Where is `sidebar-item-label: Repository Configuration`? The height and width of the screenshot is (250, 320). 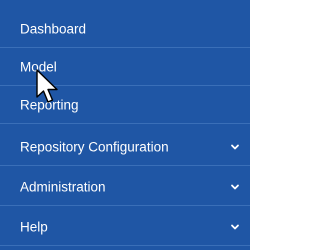 sidebar-item-label: Repository Configuration is located at coordinates (94, 146).